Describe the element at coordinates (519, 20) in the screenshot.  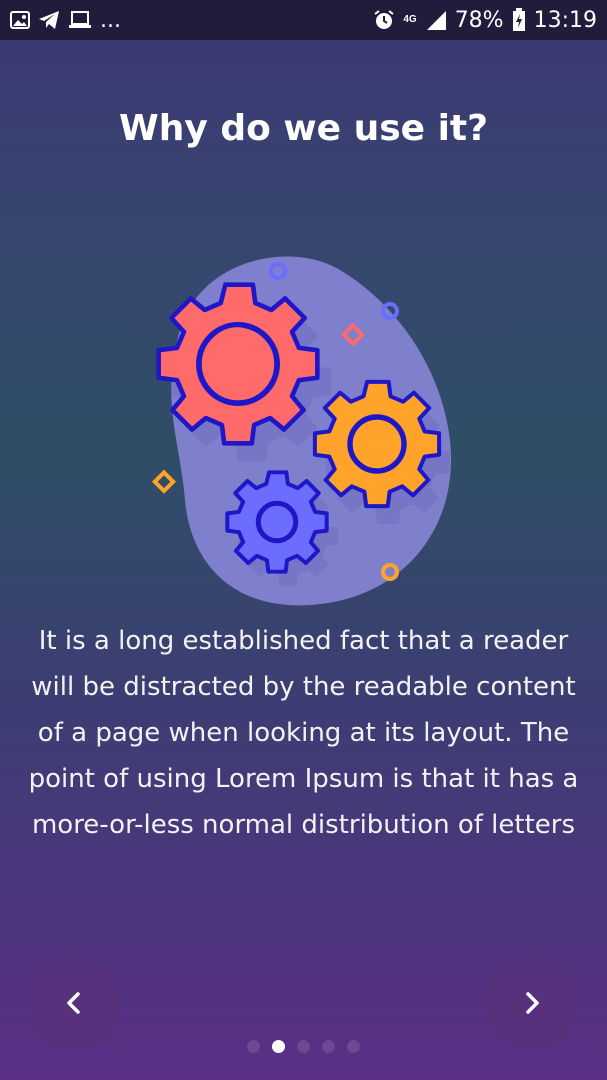
I see `battery-charging-icon` at that location.